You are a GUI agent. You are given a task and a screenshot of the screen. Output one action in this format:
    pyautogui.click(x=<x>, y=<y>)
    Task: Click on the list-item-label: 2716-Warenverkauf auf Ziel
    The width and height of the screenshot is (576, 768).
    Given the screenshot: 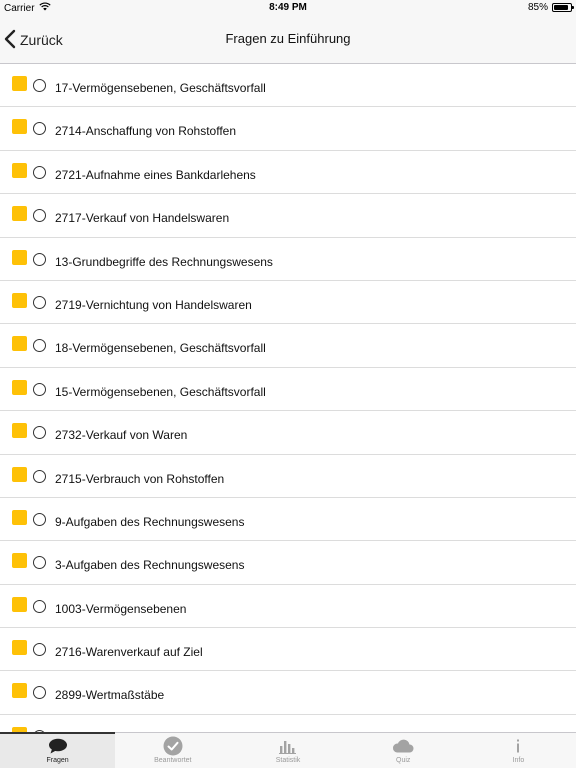 What is the action you would take?
    pyautogui.click(x=129, y=652)
    